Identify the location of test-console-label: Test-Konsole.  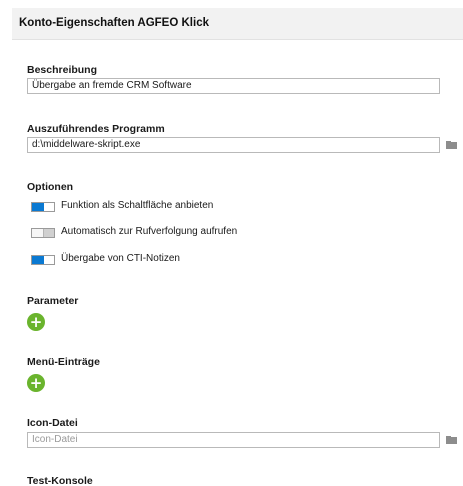
(60, 480).